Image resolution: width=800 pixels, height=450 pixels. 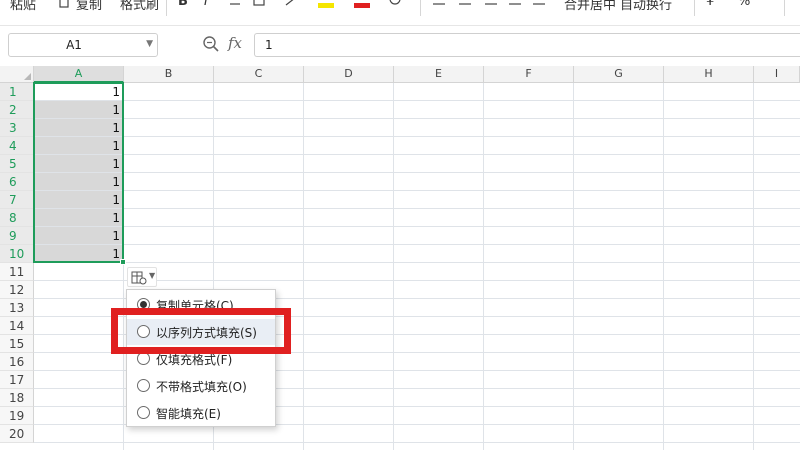 I want to click on eraser-icon, so click(x=291, y=5).